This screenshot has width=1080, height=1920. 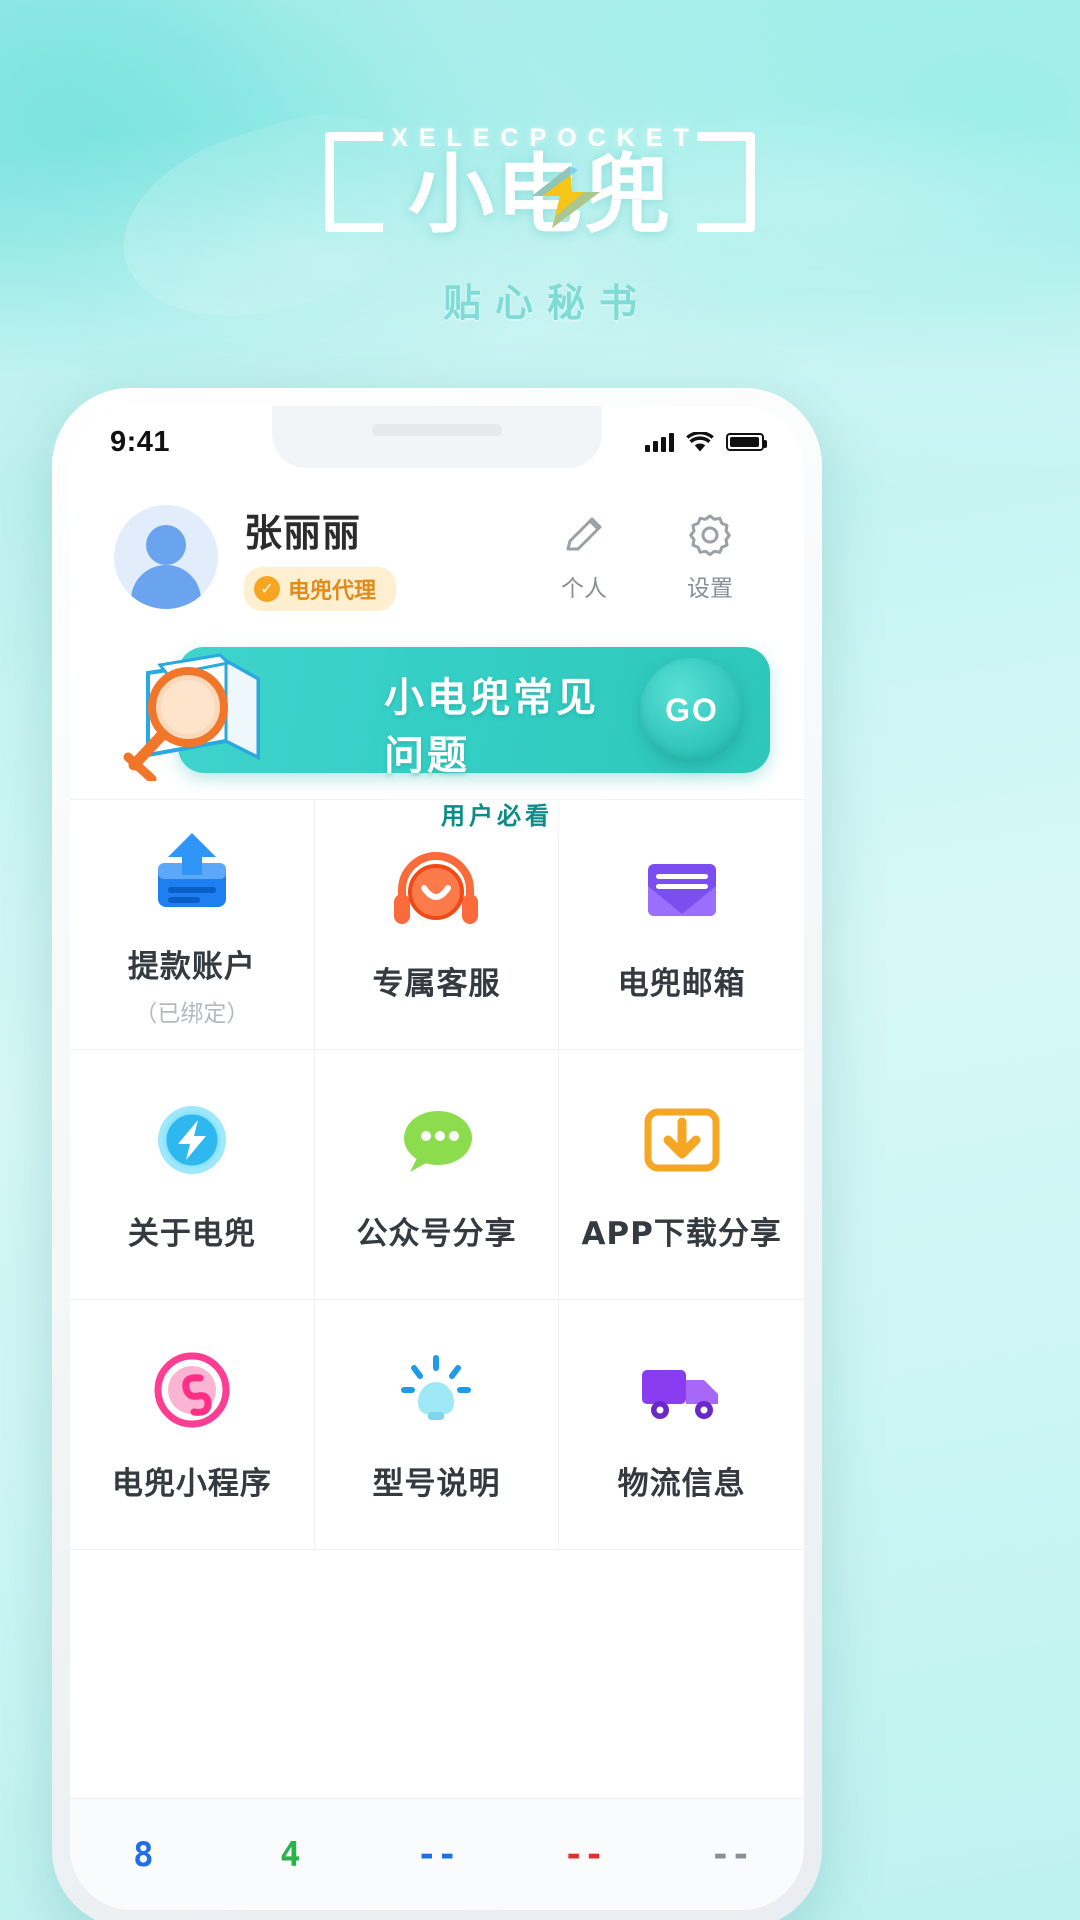 What do you see at coordinates (290, 1855) in the screenshot?
I see `tab-item-2: 4` at bounding box center [290, 1855].